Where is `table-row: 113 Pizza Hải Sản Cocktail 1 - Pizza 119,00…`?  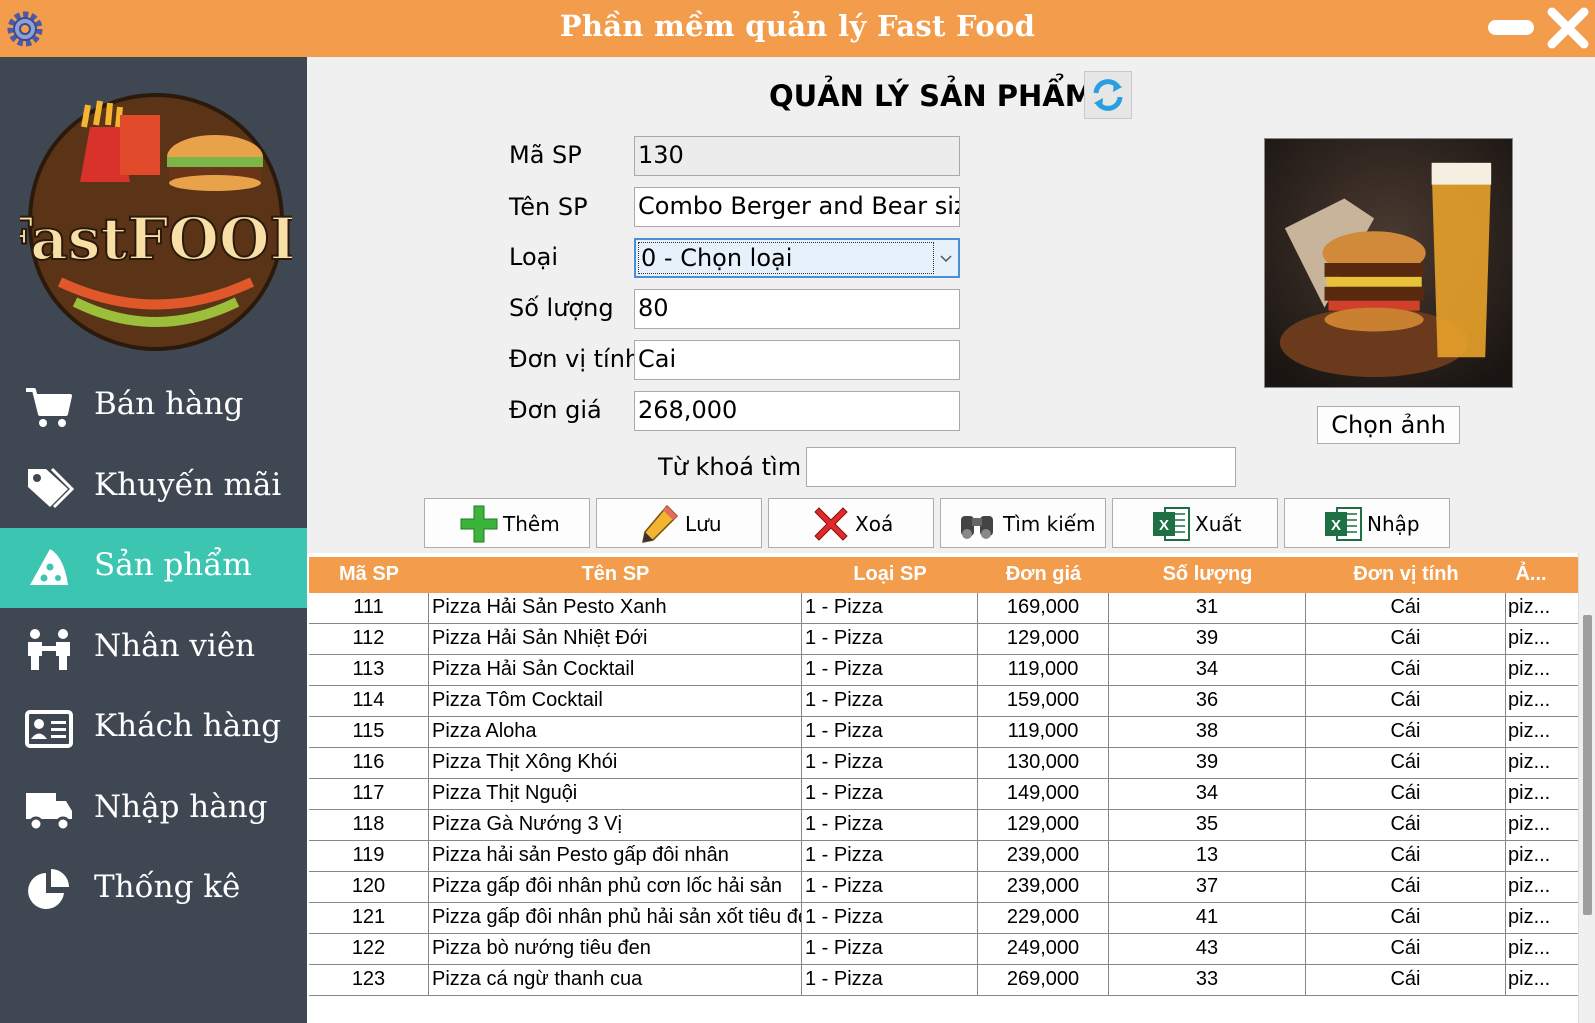
table-row: 113 Pizza Hải Sản Cocktail 1 - Pizza 119,00… is located at coordinates (944, 670).